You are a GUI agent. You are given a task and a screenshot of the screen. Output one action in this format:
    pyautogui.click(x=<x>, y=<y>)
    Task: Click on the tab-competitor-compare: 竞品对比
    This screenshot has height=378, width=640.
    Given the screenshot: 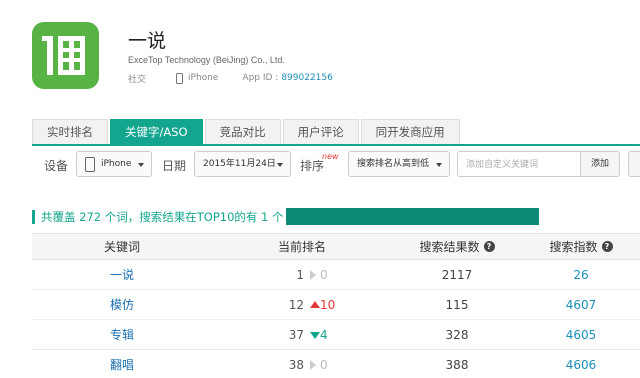 What is the action you would take?
    pyautogui.click(x=242, y=132)
    